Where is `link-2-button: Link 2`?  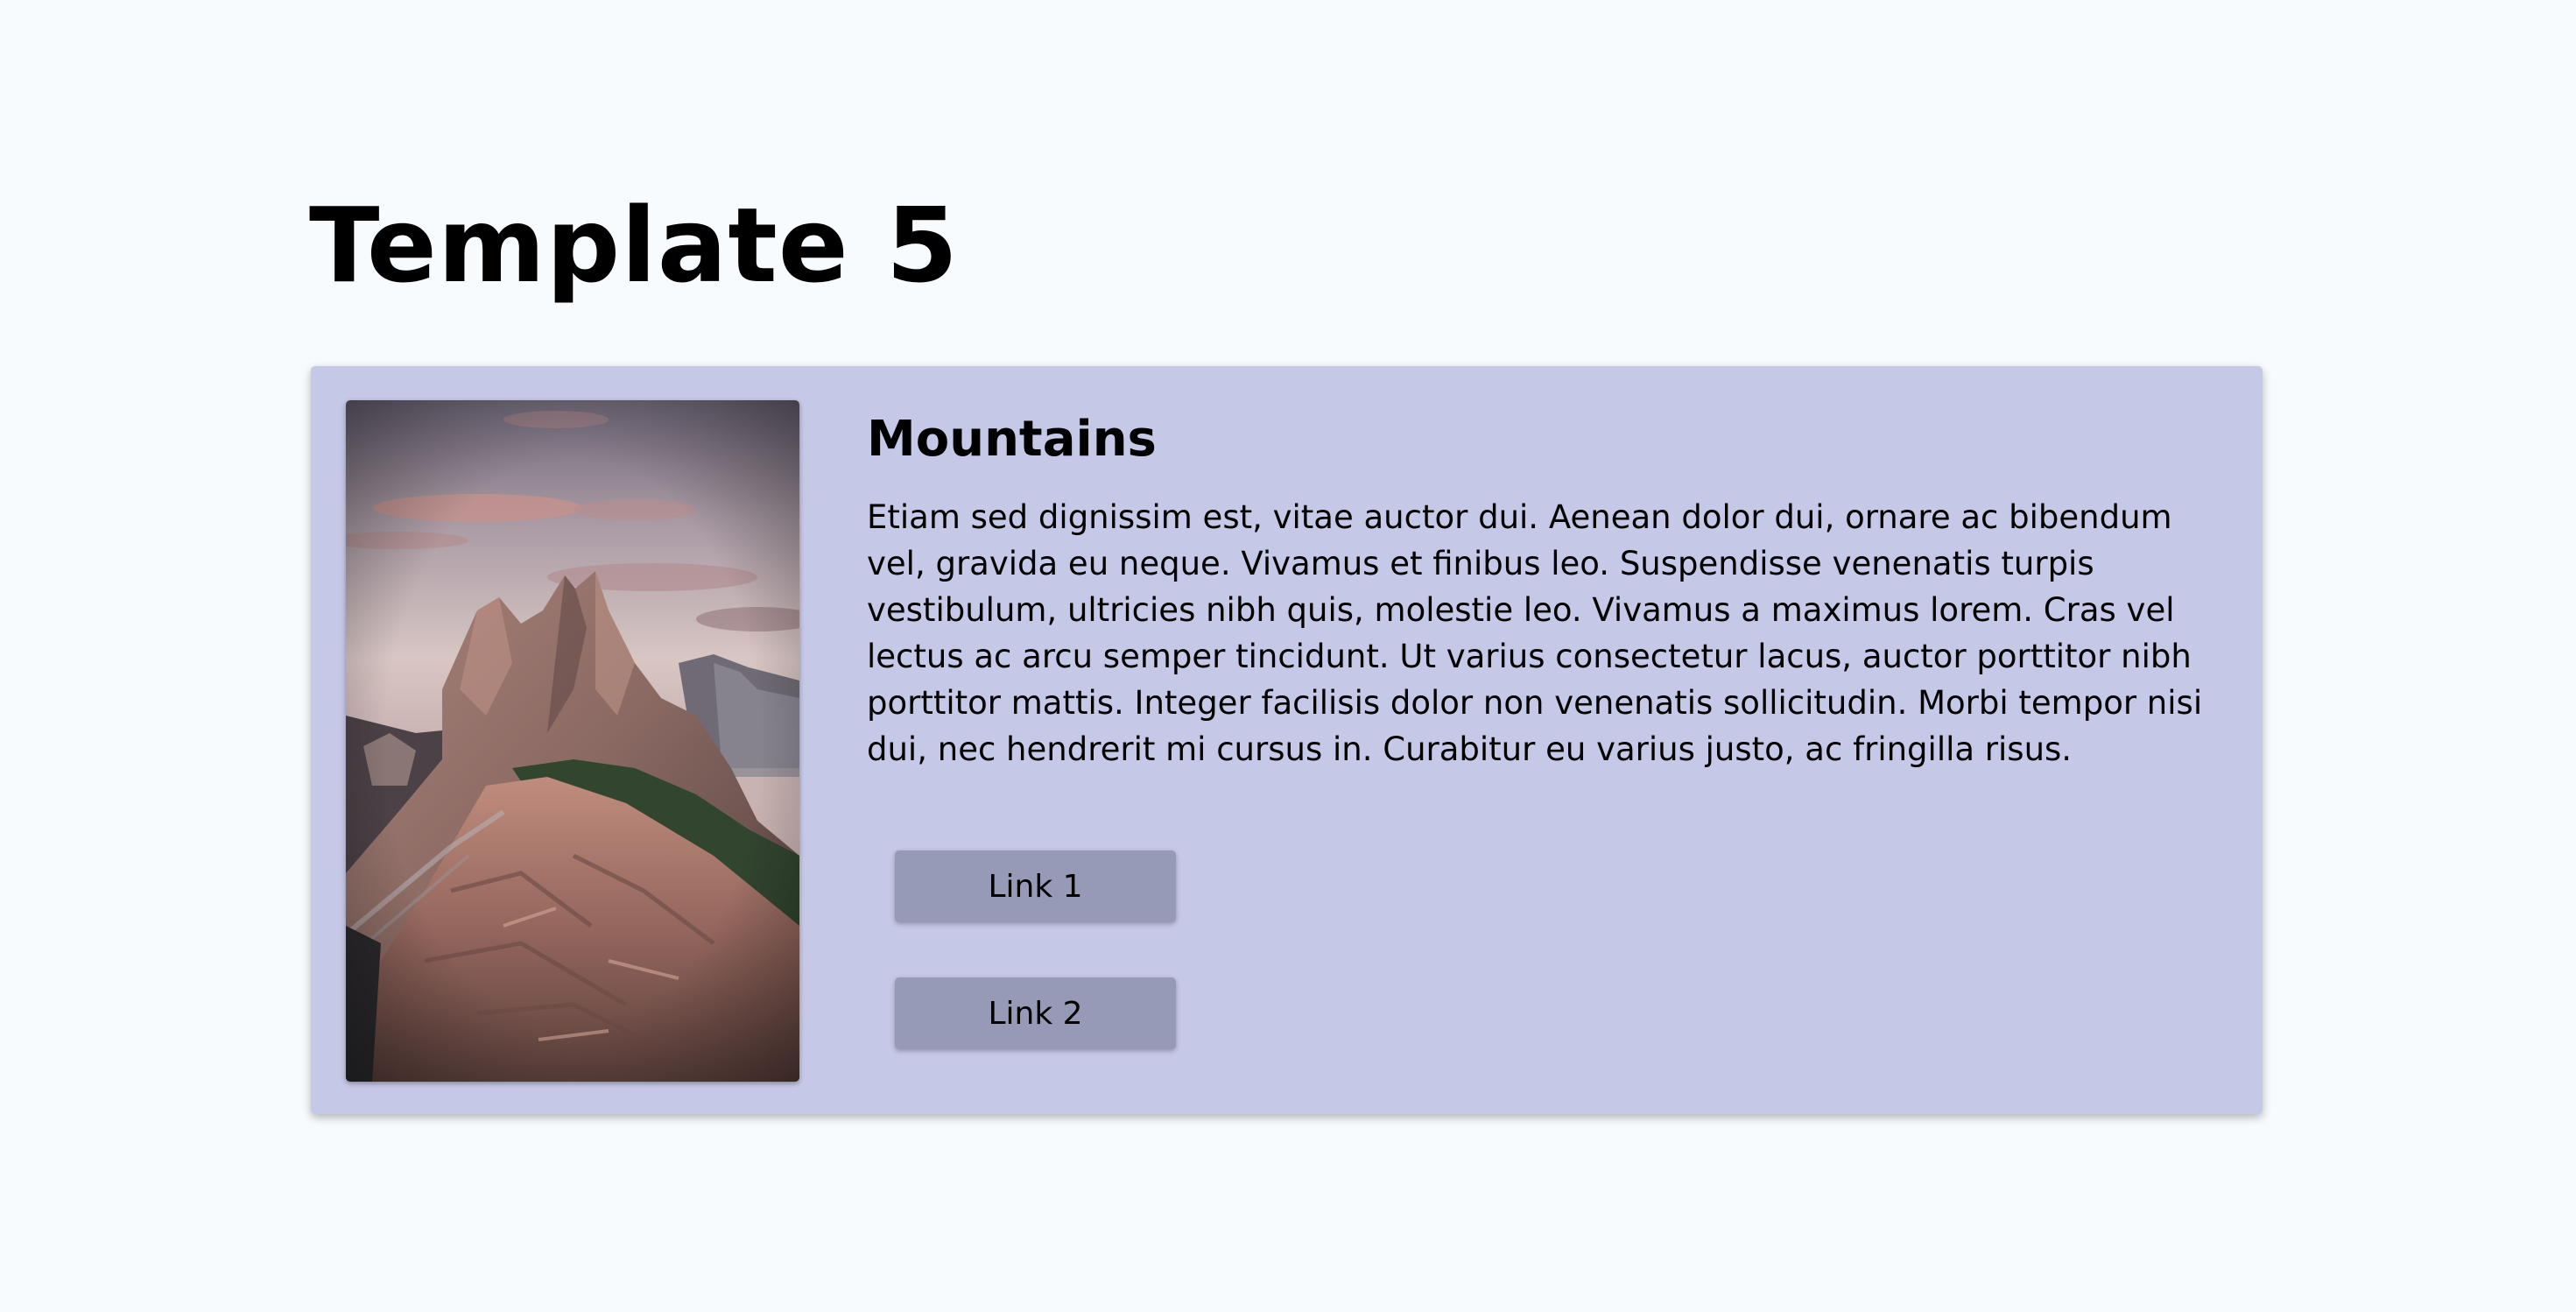
link-2-button: Link 2 is located at coordinates (1035, 1013).